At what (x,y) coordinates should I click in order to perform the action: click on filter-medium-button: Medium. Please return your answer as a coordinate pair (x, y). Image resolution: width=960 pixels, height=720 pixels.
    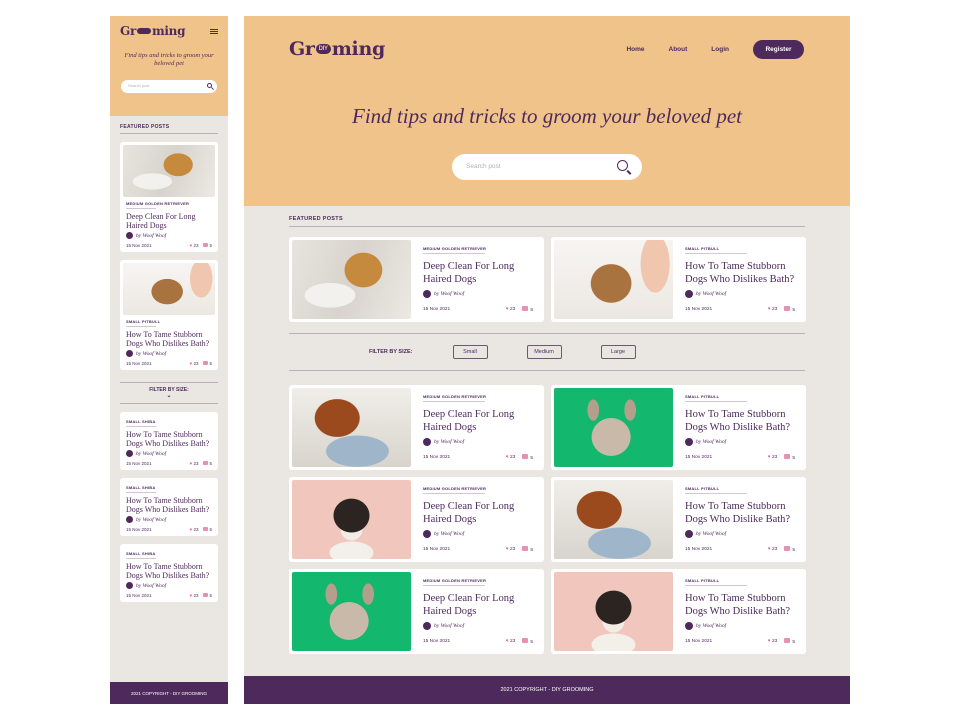
    Looking at the image, I should click on (544, 352).